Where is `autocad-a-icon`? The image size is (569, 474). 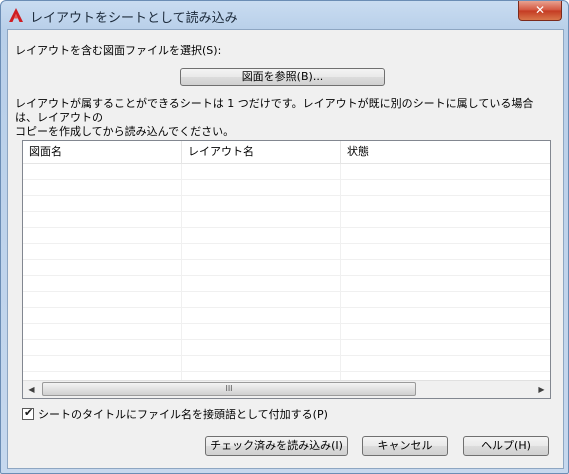
autocad-a-icon is located at coordinates (16, 15).